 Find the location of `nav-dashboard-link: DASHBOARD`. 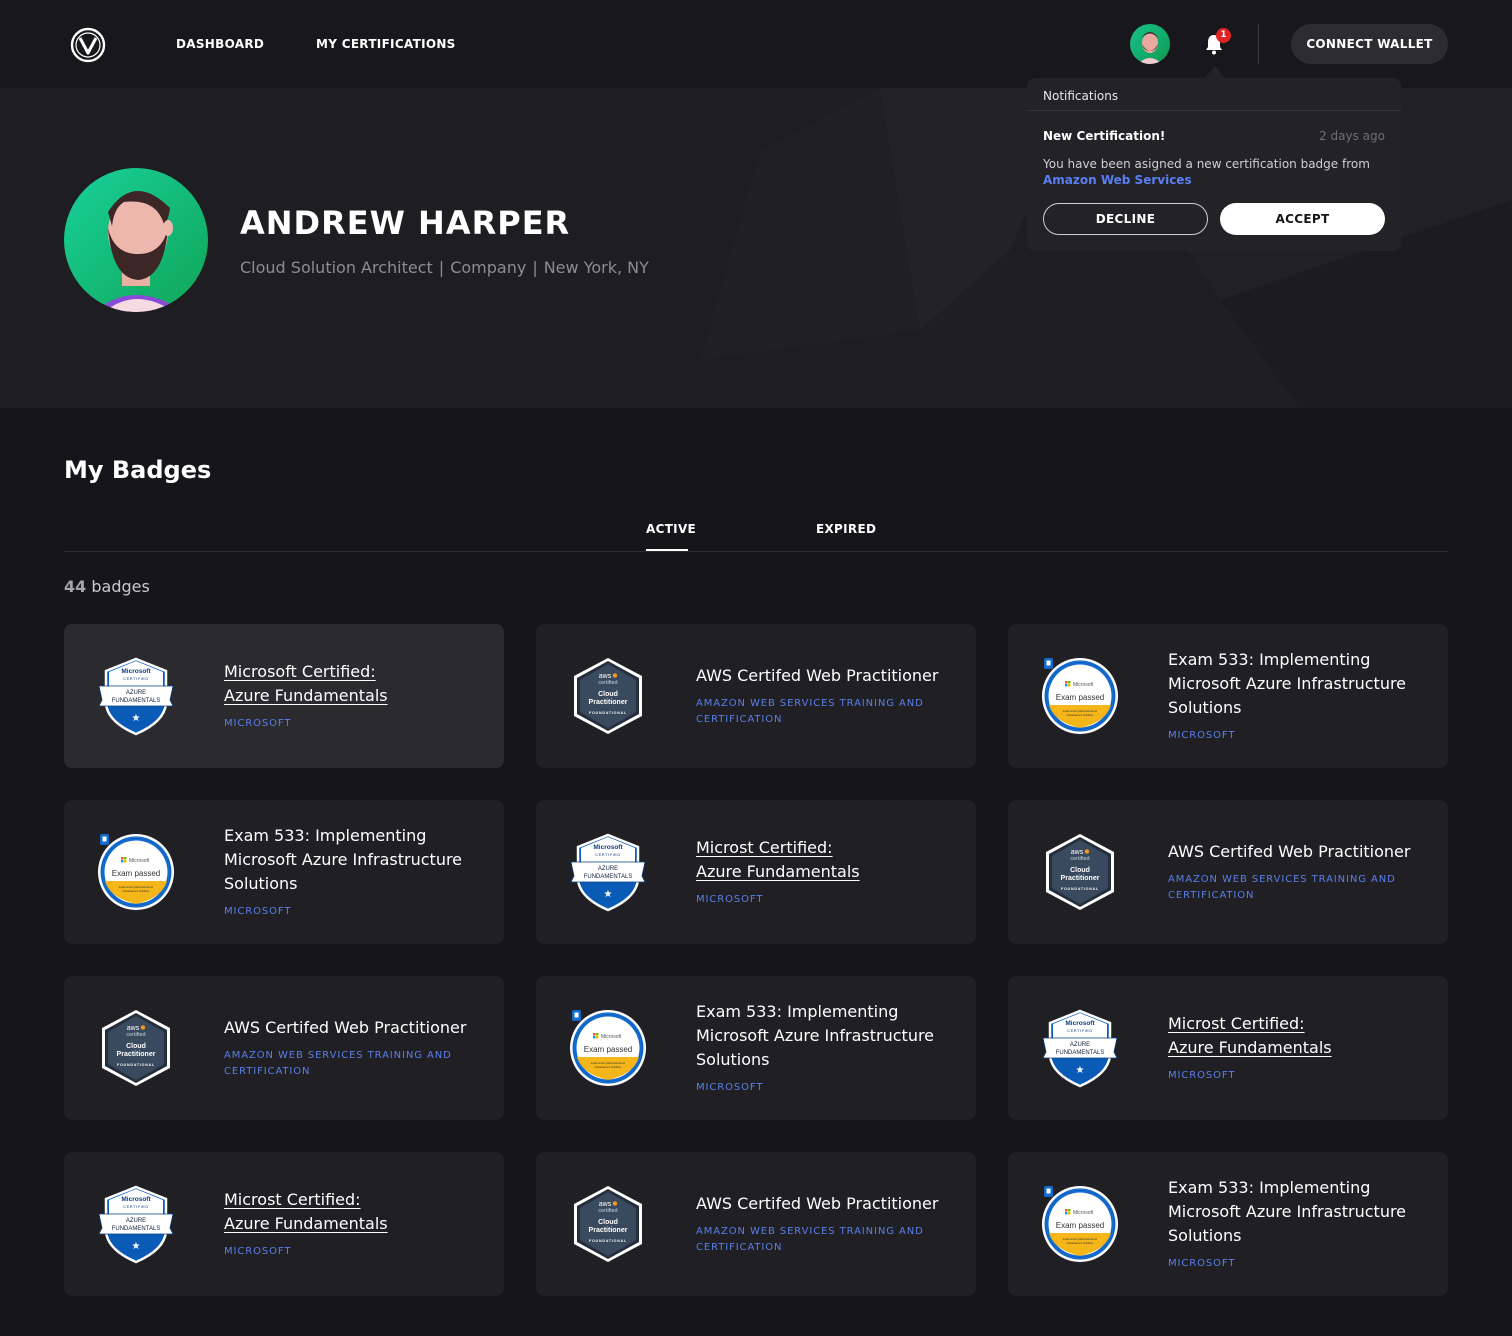

nav-dashboard-link: DASHBOARD is located at coordinates (220, 44).